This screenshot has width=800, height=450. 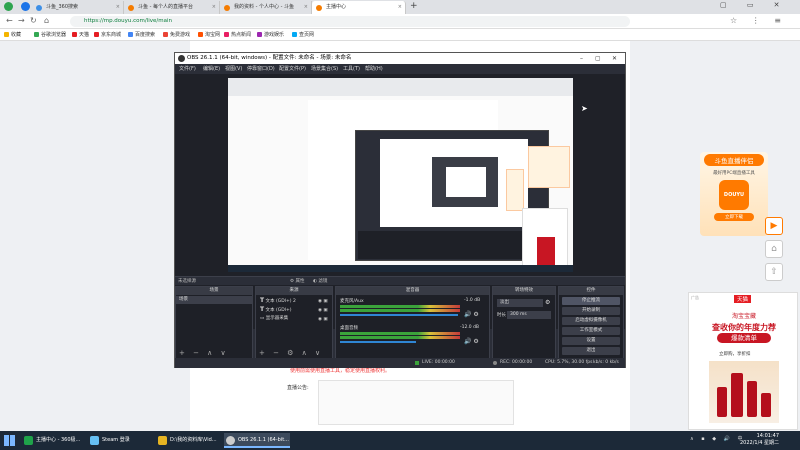 I want to click on exit-button: 退出, so click(x=591, y=351).